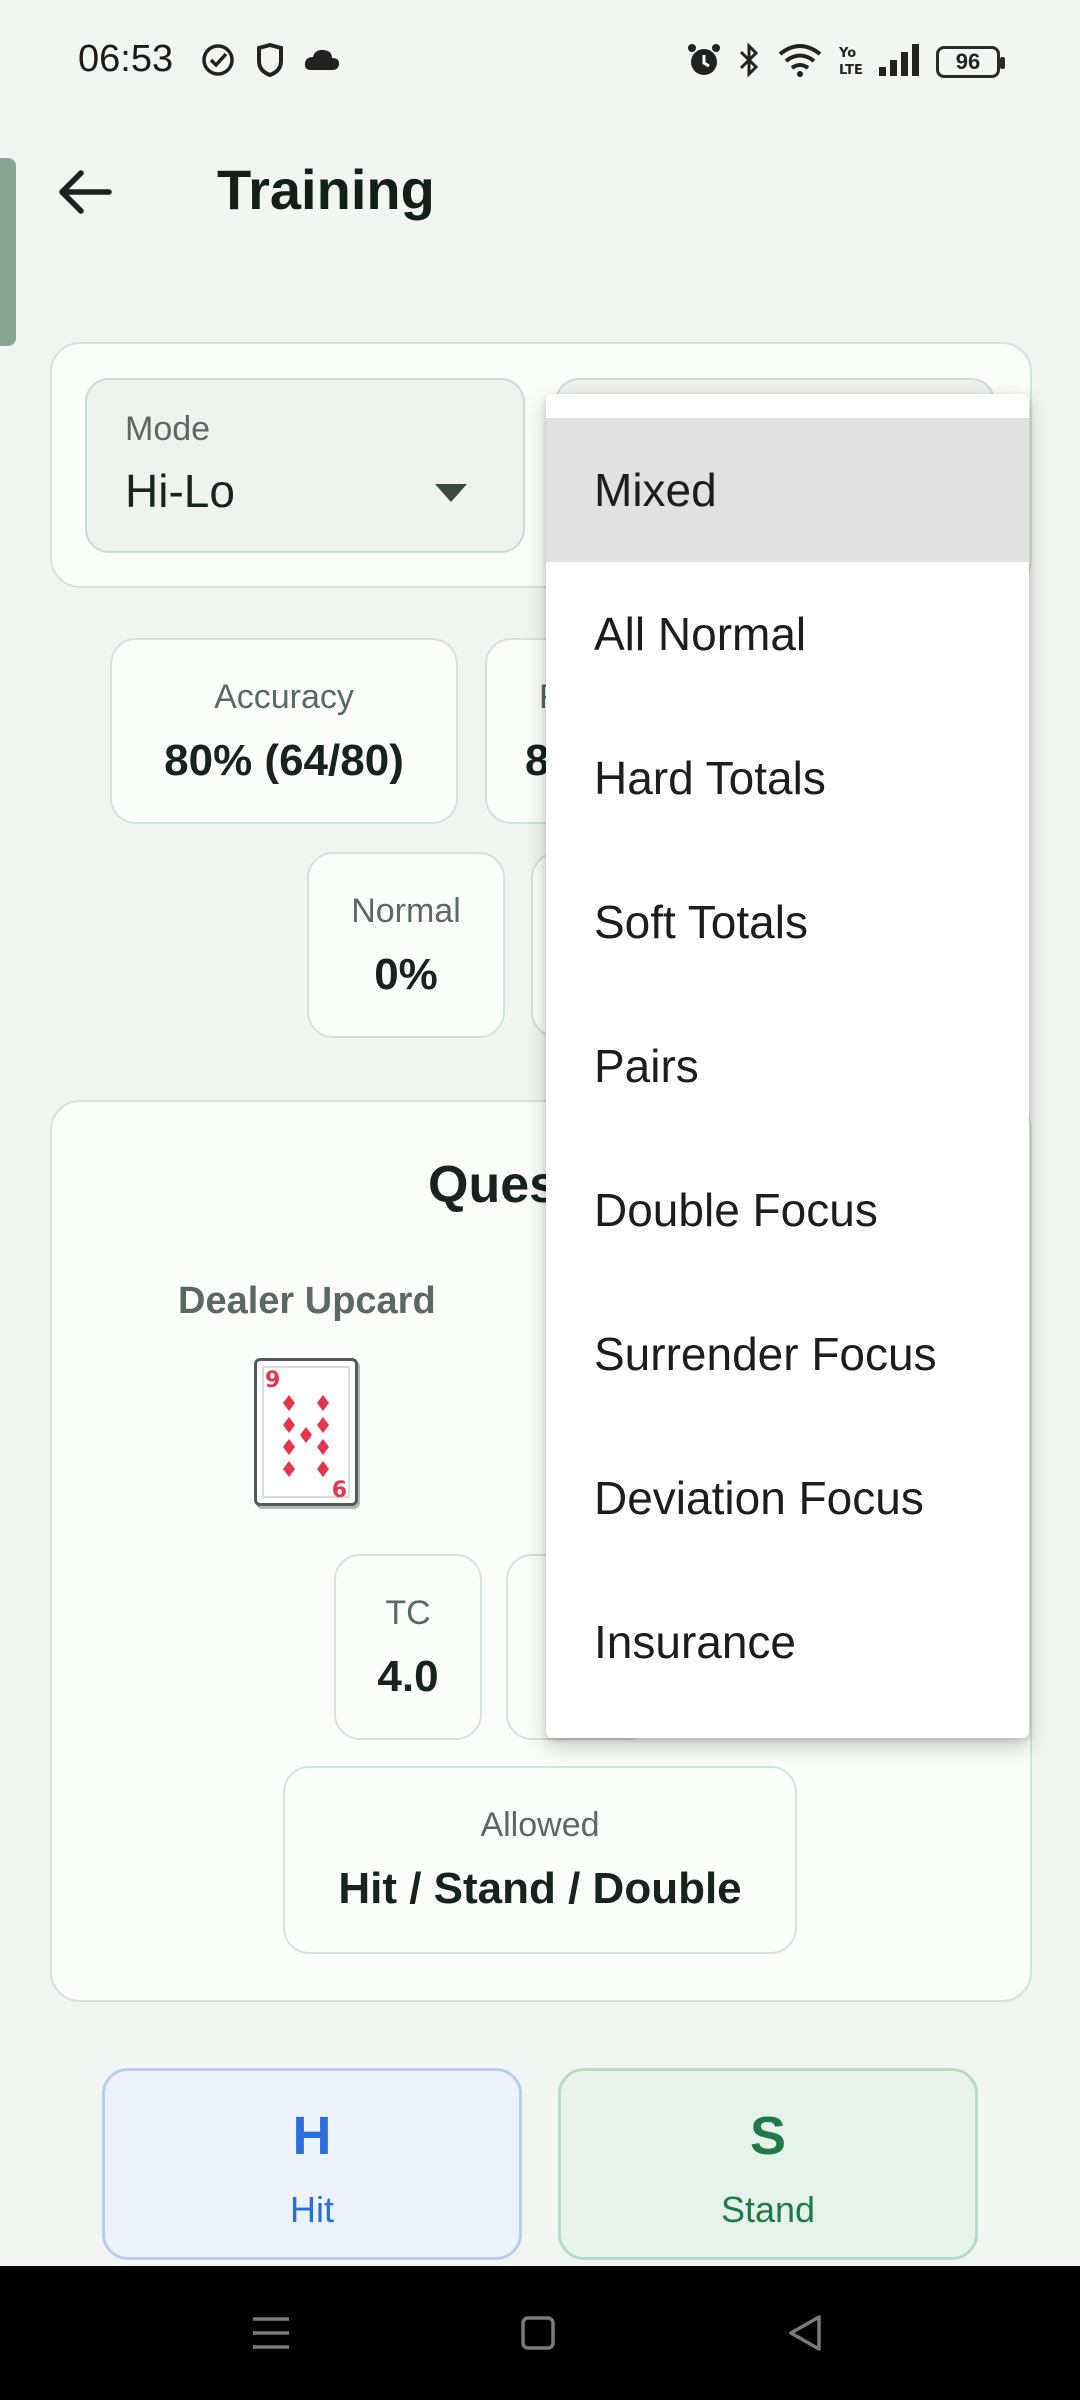 This screenshot has width=1080, height=2400. I want to click on dealer-card: 9 6, so click(306, 1432).